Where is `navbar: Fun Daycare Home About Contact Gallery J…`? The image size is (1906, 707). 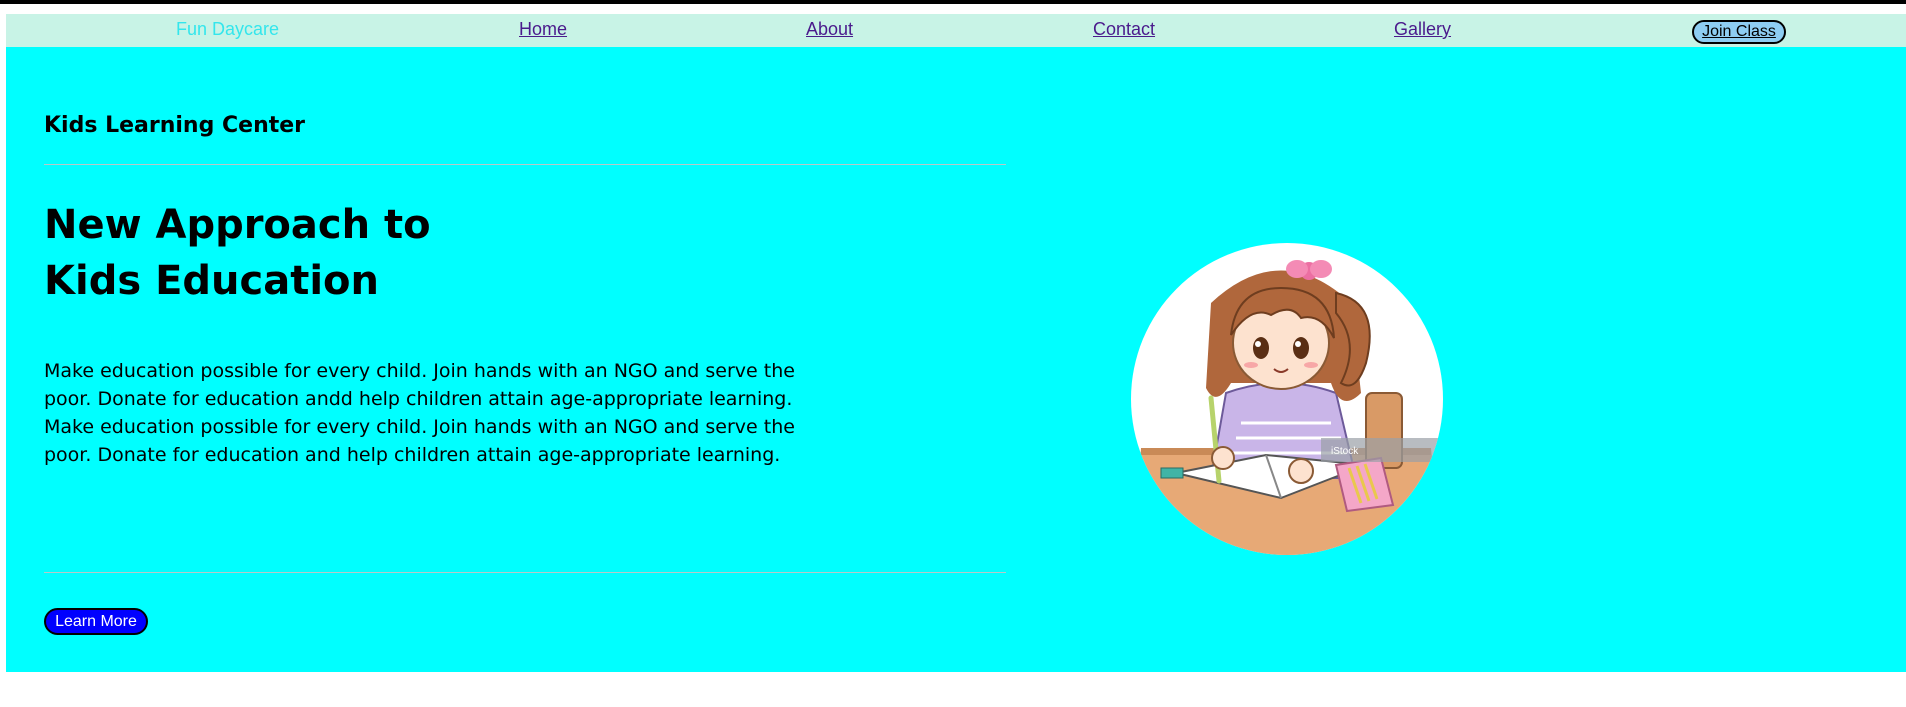
navbar: Fun Daycare Home About Contact Gallery J… is located at coordinates (956, 30).